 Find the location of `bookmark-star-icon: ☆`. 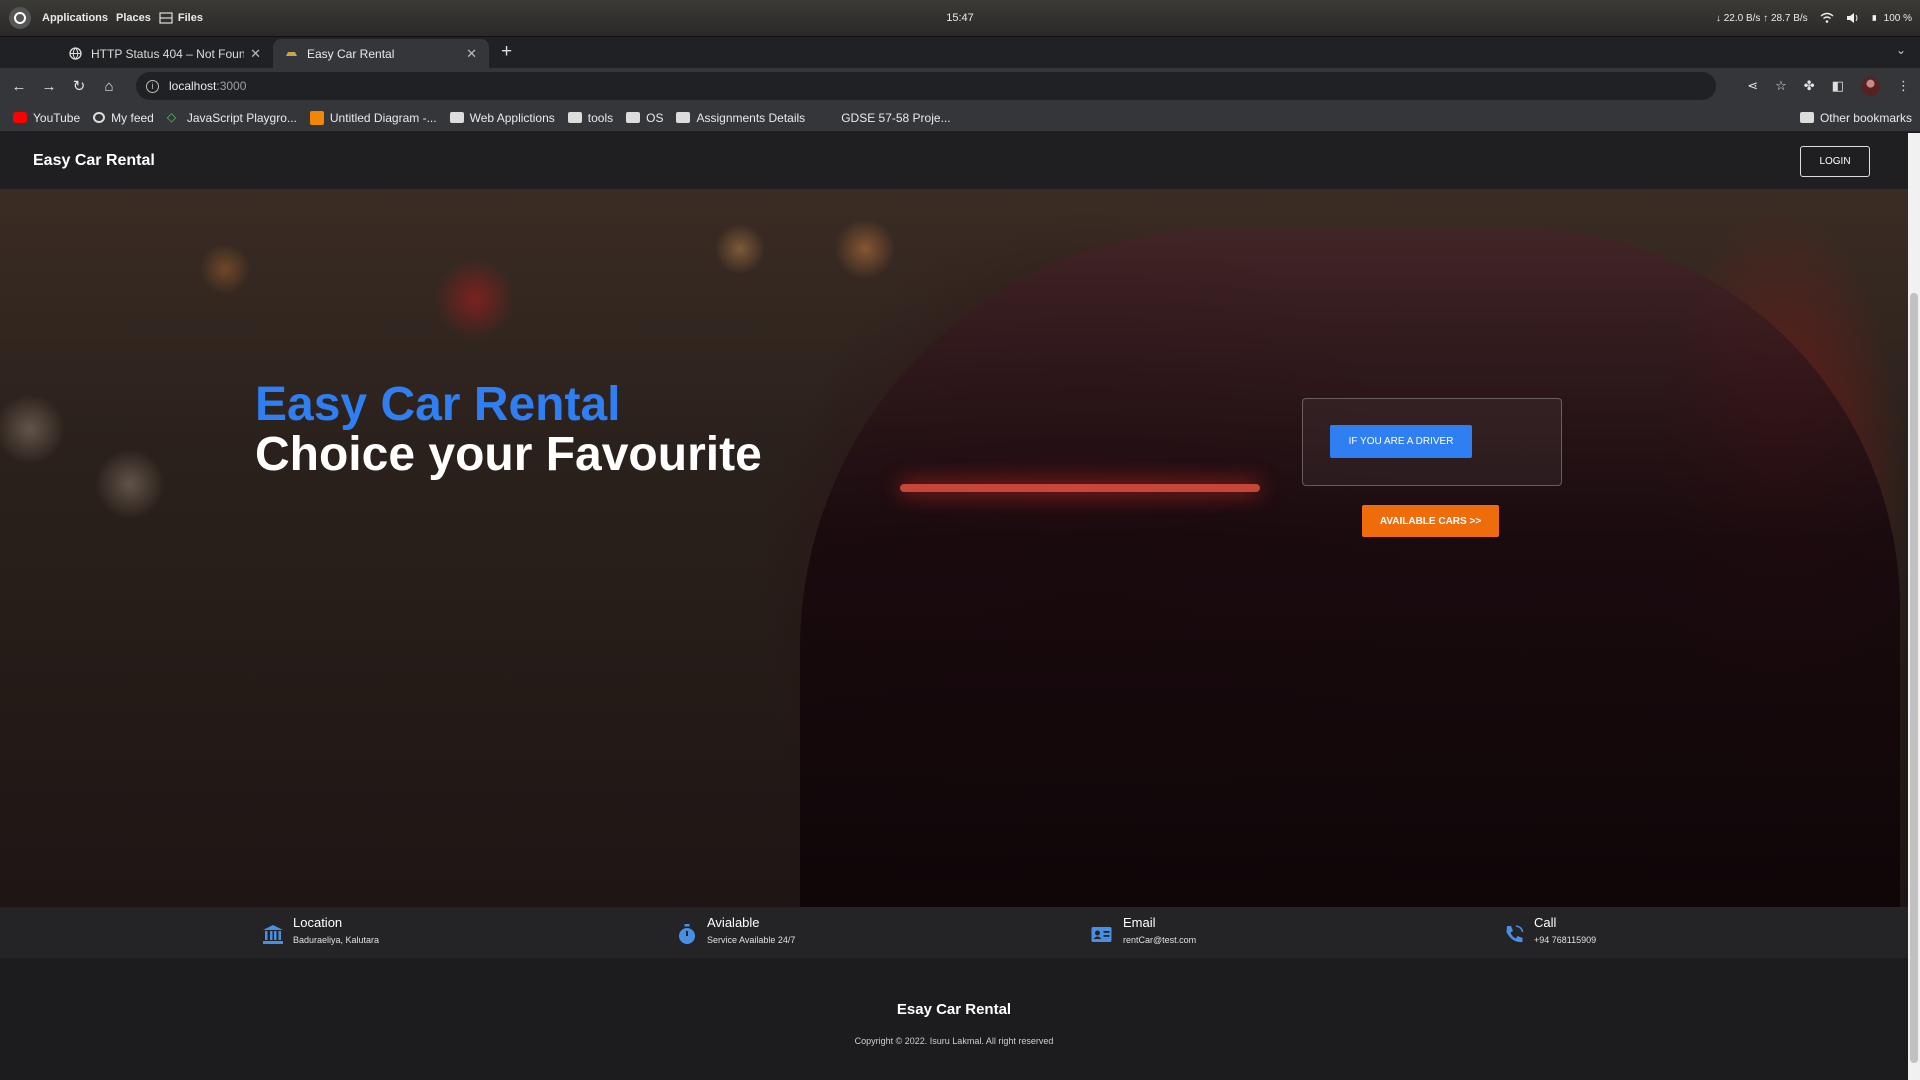

bookmark-star-icon: ☆ is located at coordinates (1781, 86).